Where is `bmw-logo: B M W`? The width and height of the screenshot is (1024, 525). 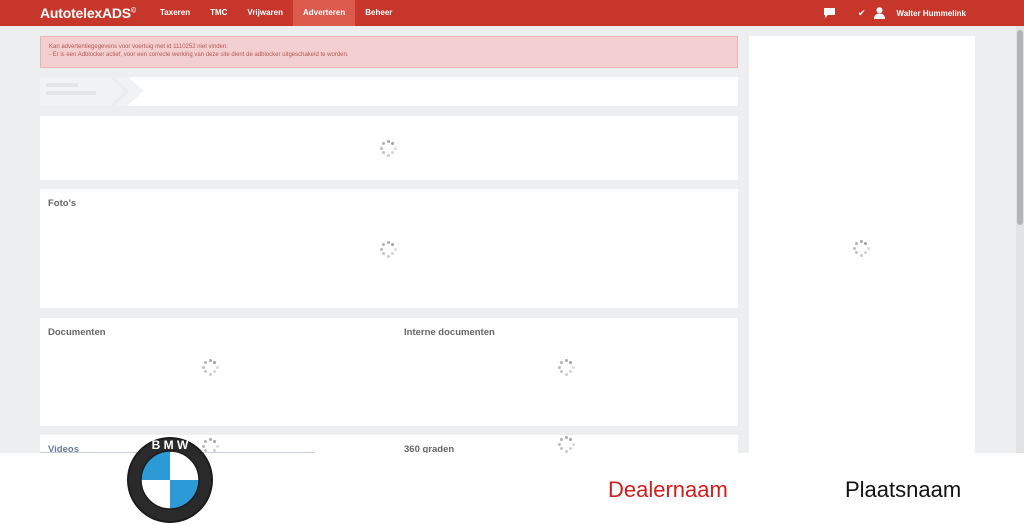 bmw-logo: B M W is located at coordinates (170, 480).